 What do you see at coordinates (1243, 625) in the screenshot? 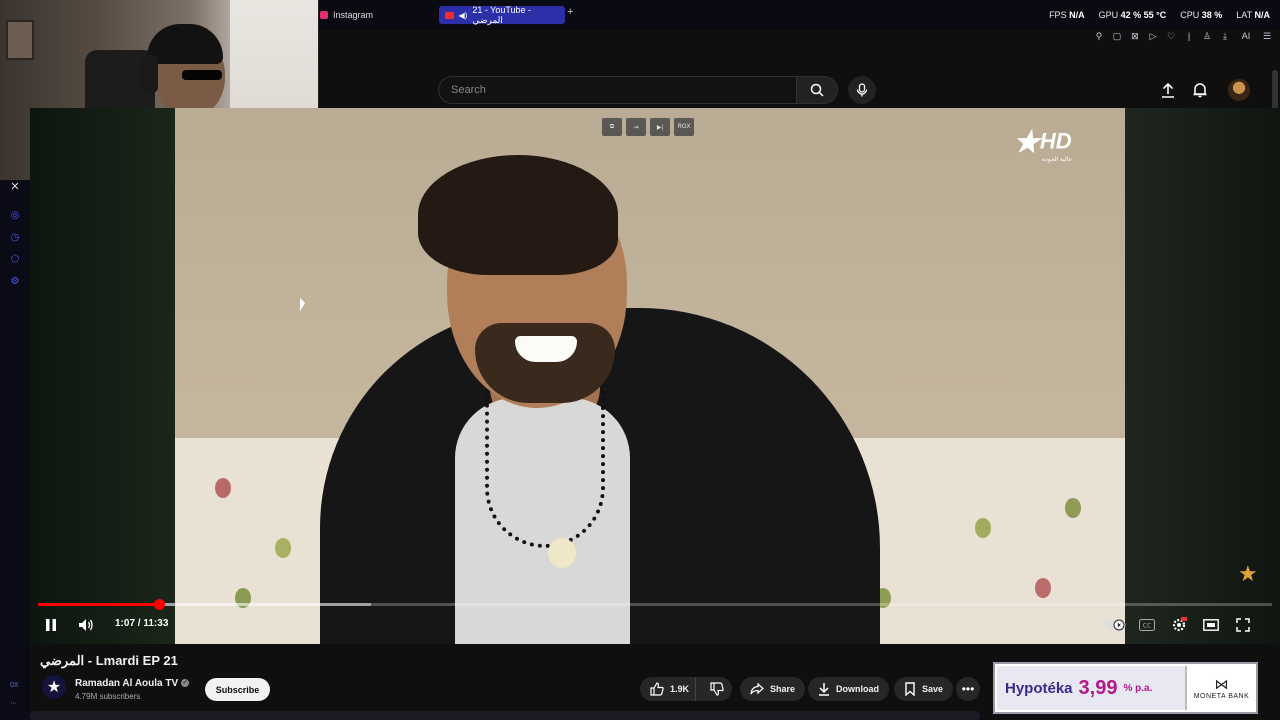
I see `fullscreen-button` at bounding box center [1243, 625].